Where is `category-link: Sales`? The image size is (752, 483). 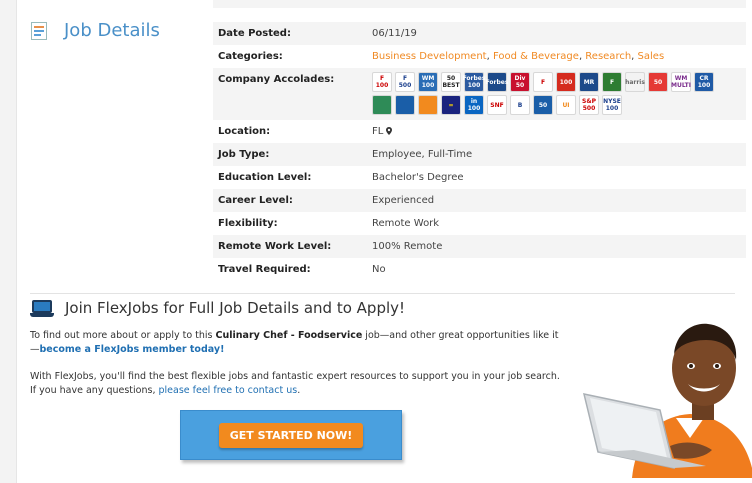
category-link: Sales is located at coordinates (651, 56).